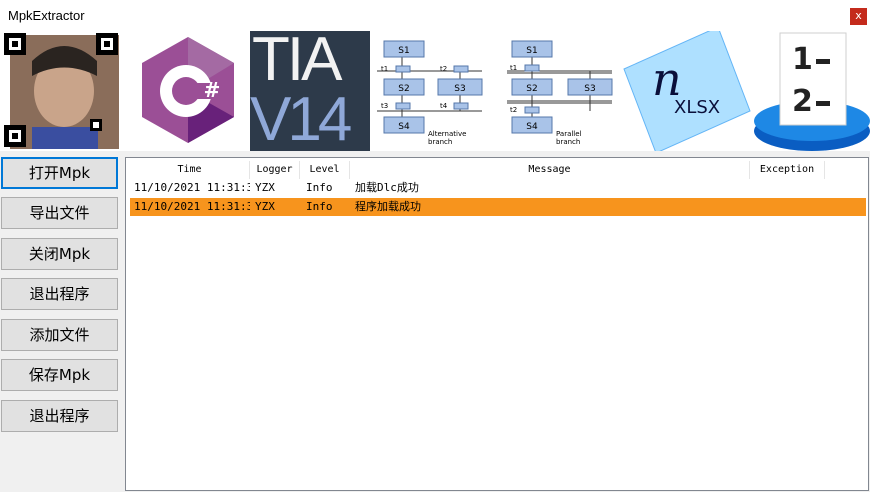 This screenshot has width=870, height=492. What do you see at coordinates (384, 106) in the screenshot?
I see `sfc-transition-label: t3` at bounding box center [384, 106].